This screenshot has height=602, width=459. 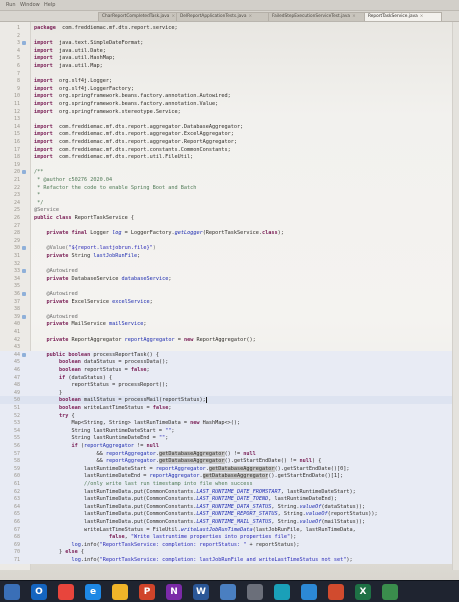 I want to click on code-token: ().getStartEndDate() !=, so click(x=262, y=461).